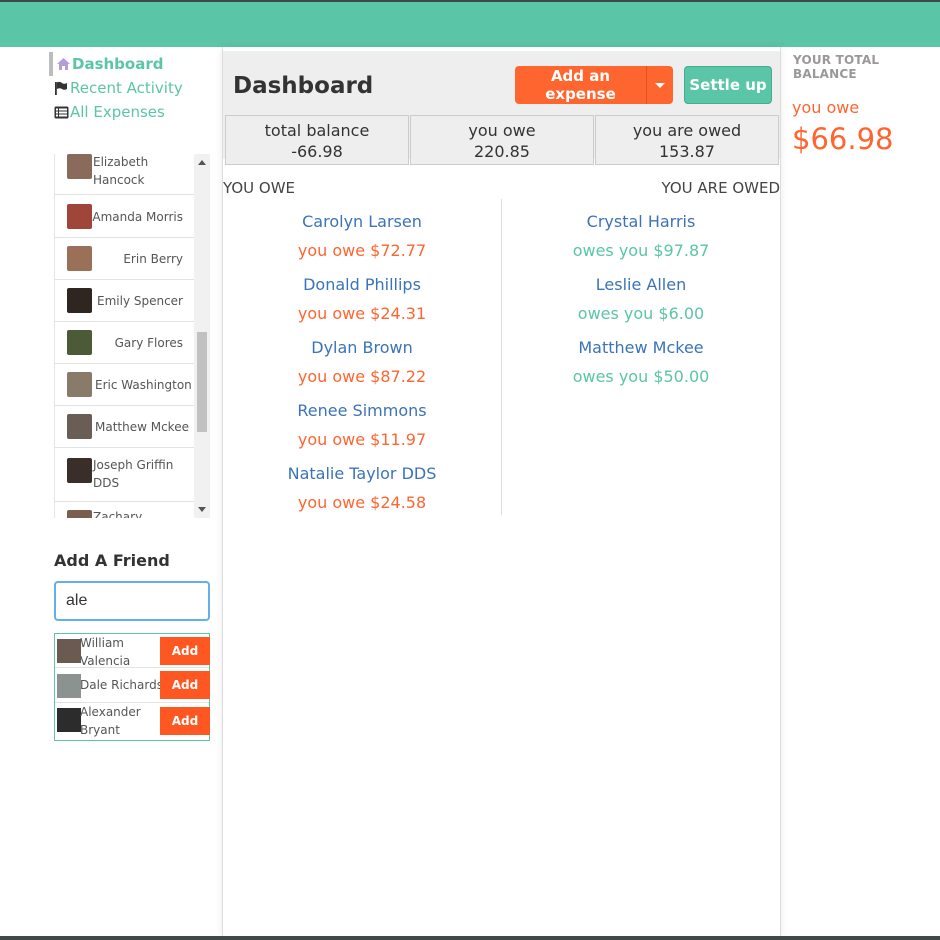 This screenshot has height=940, width=940. I want to click on sidebar-item-label: Recent Activity, so click(126, 88).